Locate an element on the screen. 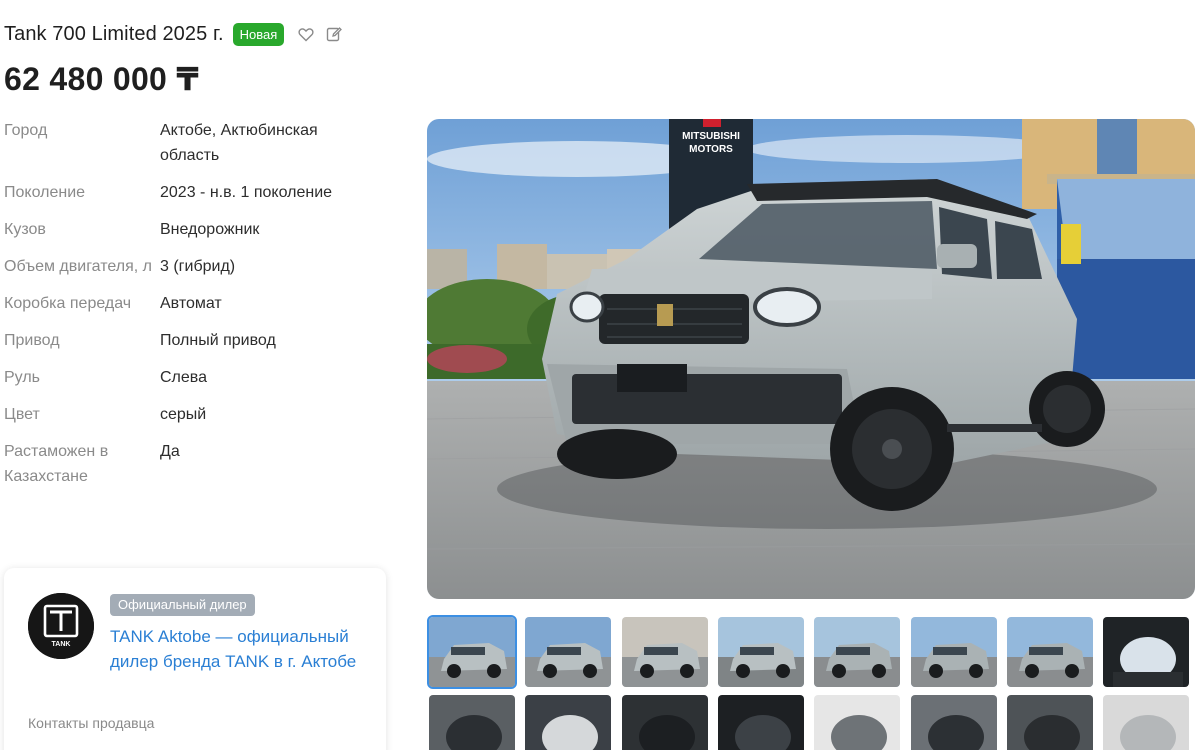 The width and height of the screenshot is (1200, 750). spec-value: Слева is located at coordinates (184, 377).